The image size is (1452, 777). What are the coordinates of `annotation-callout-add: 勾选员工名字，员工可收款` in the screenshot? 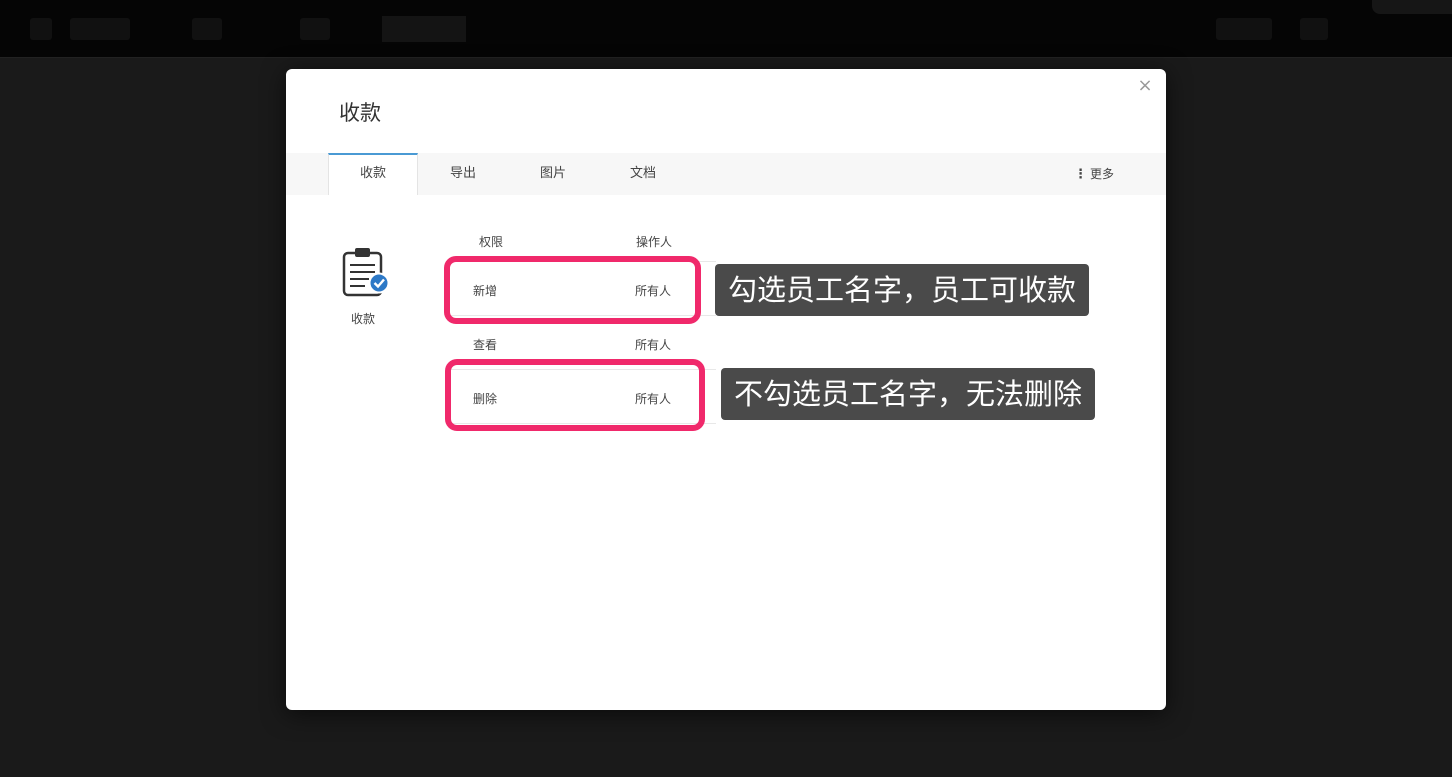 It's located at (902, 290).